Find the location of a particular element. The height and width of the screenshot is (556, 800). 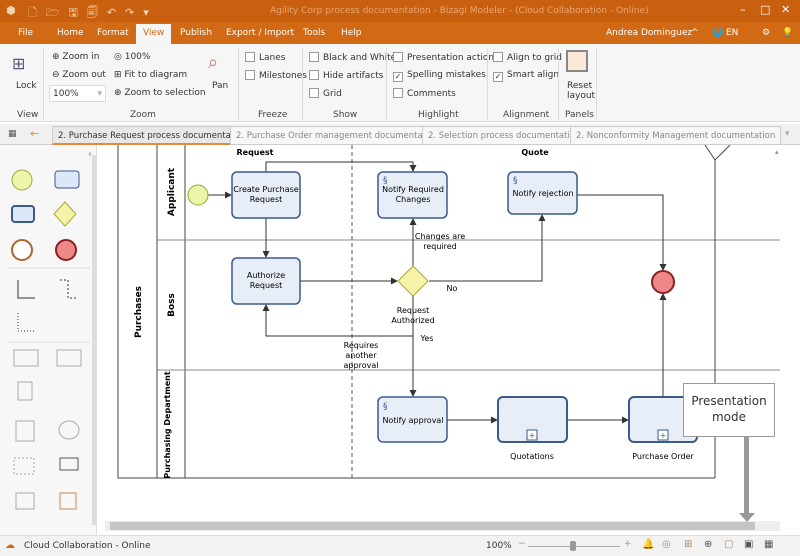

start-event-tool is located at coordinates (22, 180).